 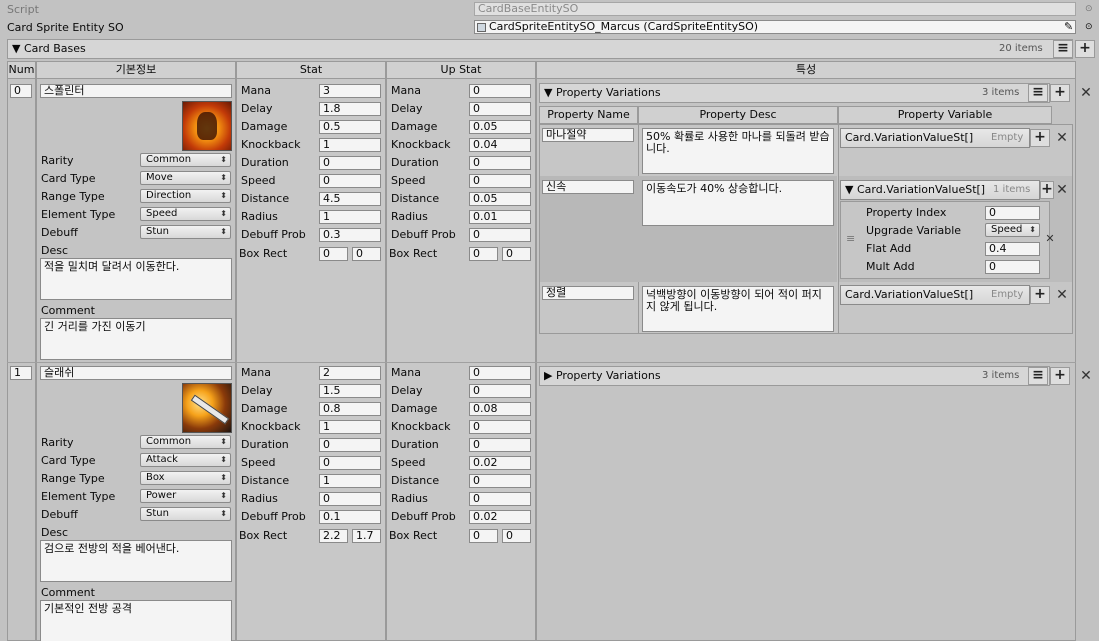 I want to click on sprite-figure, so click(x=207, y=126).